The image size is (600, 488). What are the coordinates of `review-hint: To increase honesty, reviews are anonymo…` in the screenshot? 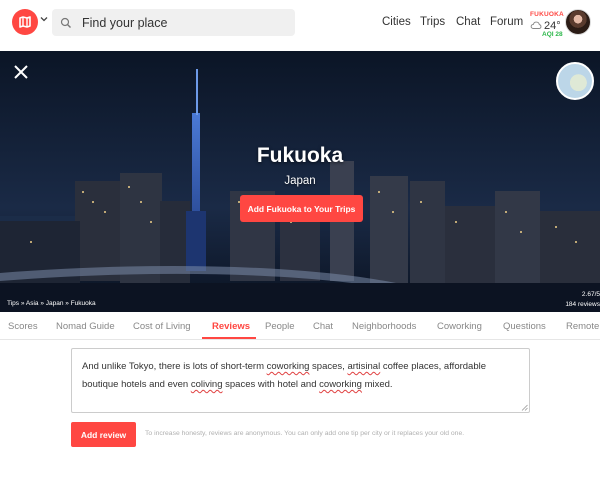 It's located at (305, 433).